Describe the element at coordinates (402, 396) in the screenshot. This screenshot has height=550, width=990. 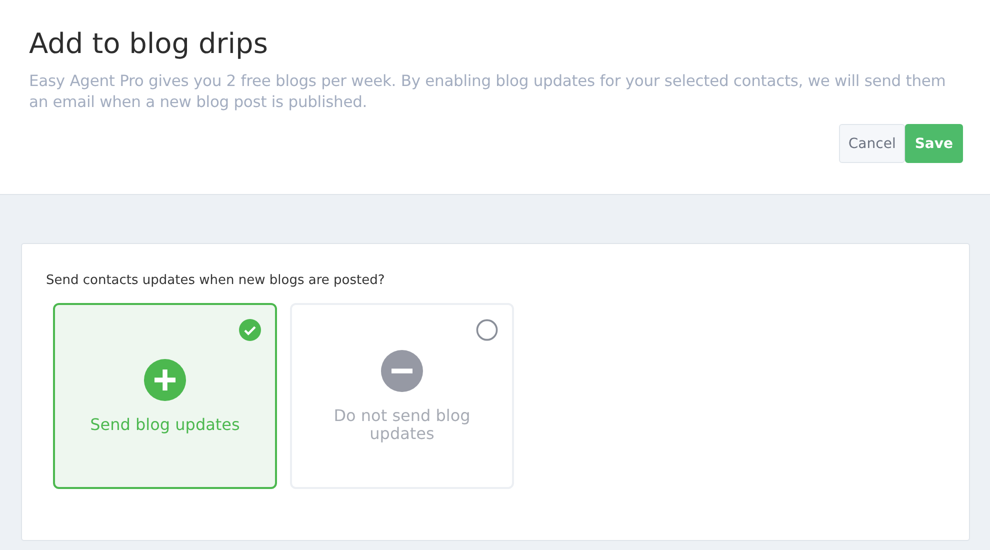
I see `option-card: Do not send blog updates` at that location.